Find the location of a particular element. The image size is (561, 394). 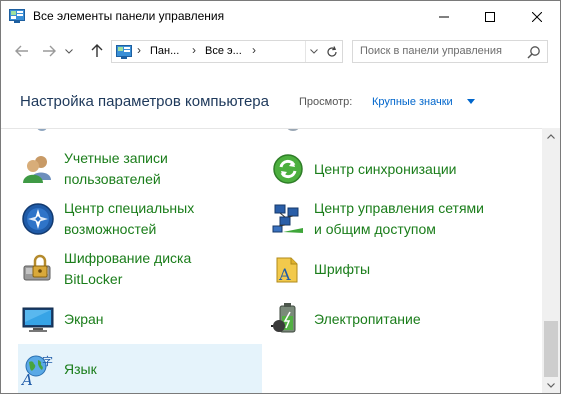

address-bar: › Пан... › Все э... › is located at coordinates (227, 51).